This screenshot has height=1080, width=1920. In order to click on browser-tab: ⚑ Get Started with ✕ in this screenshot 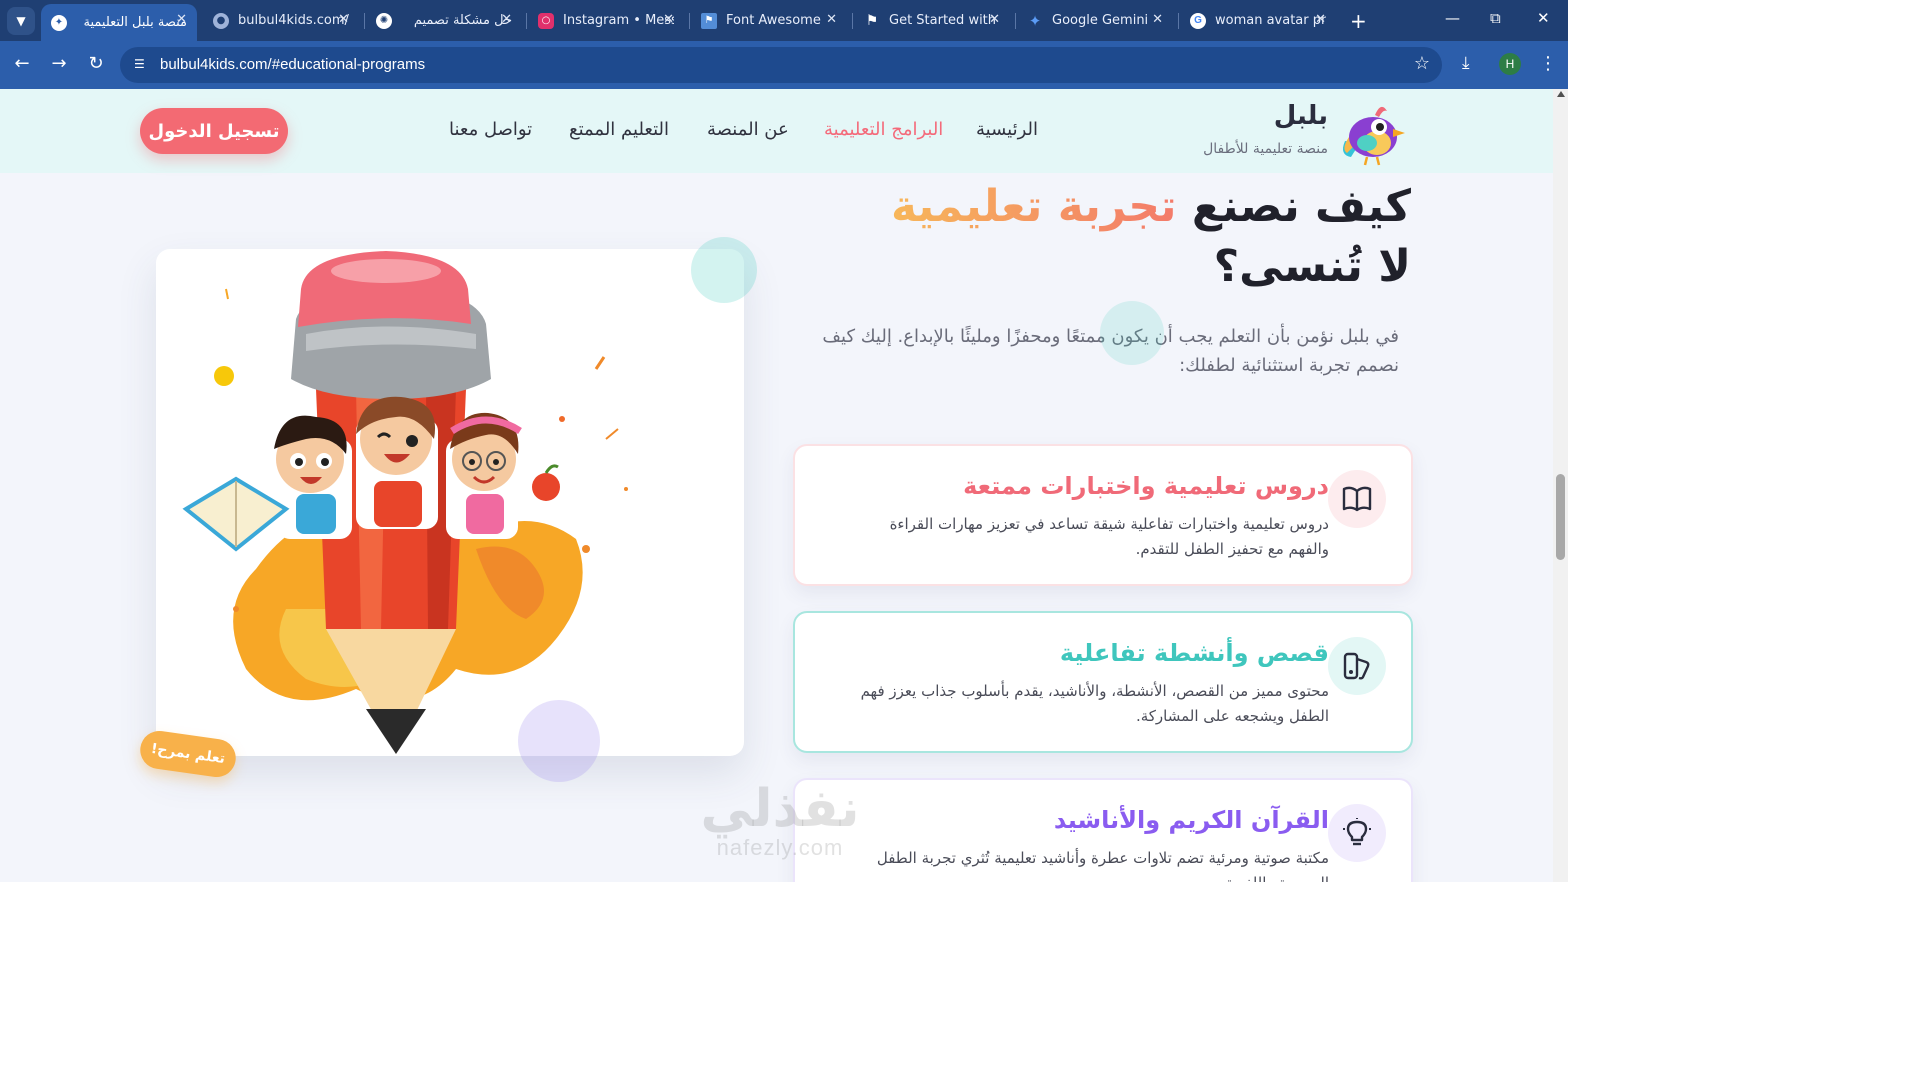, I will do `click(932, 20)`.